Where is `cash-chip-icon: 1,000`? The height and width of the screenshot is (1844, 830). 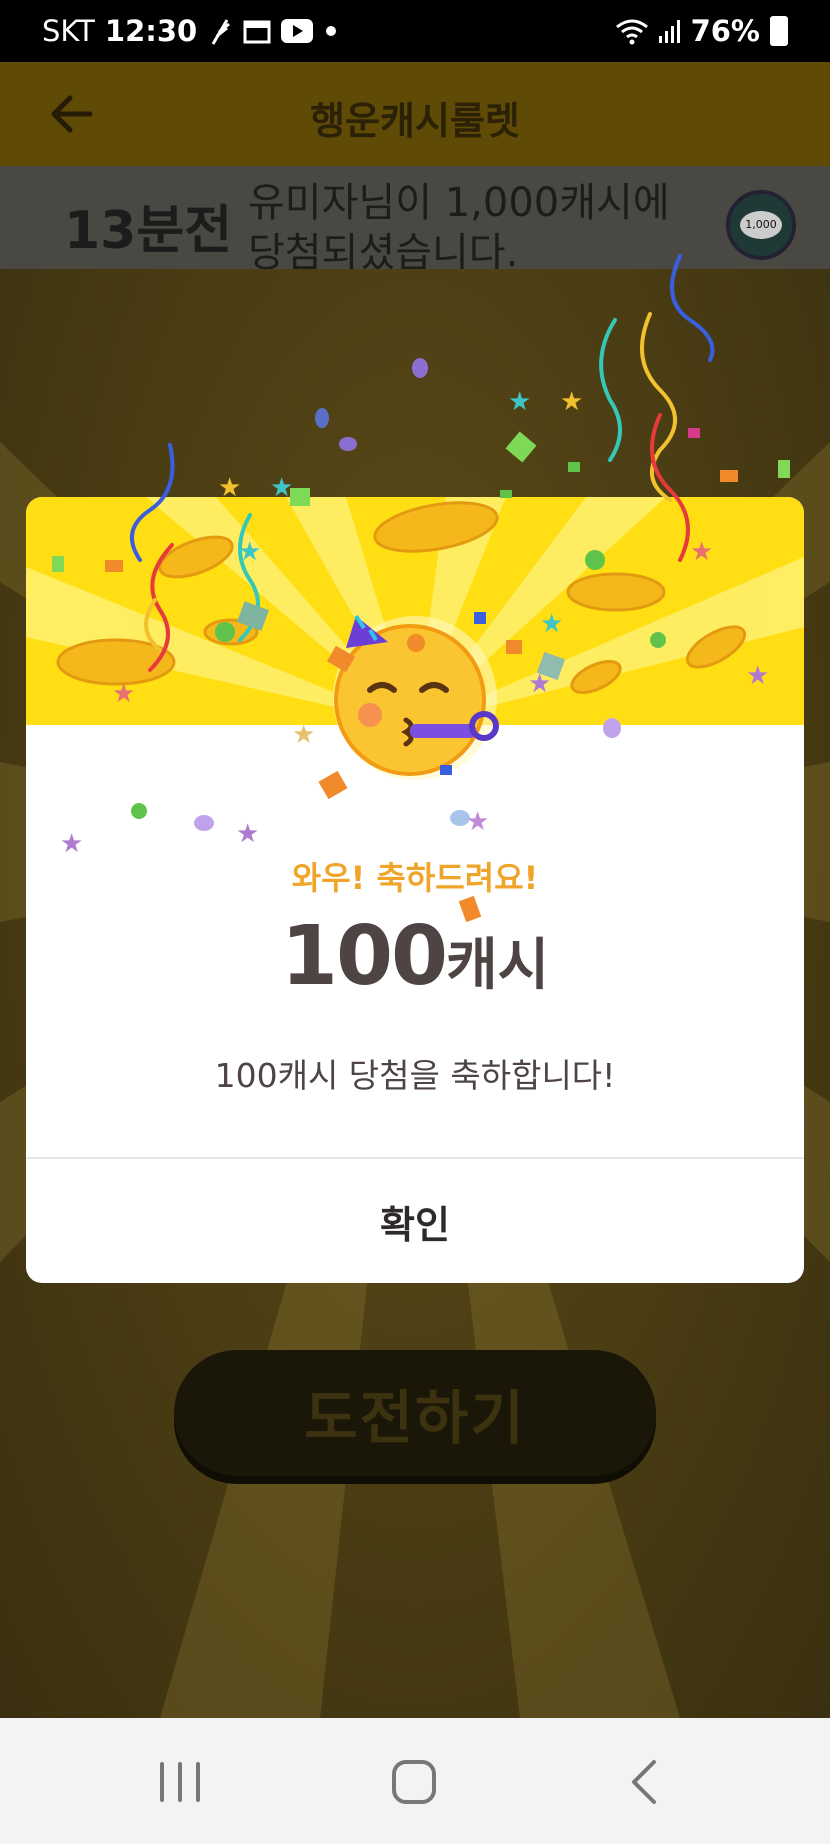
cash-chip-icon: 1,000 is located at coordinates (761, 225).